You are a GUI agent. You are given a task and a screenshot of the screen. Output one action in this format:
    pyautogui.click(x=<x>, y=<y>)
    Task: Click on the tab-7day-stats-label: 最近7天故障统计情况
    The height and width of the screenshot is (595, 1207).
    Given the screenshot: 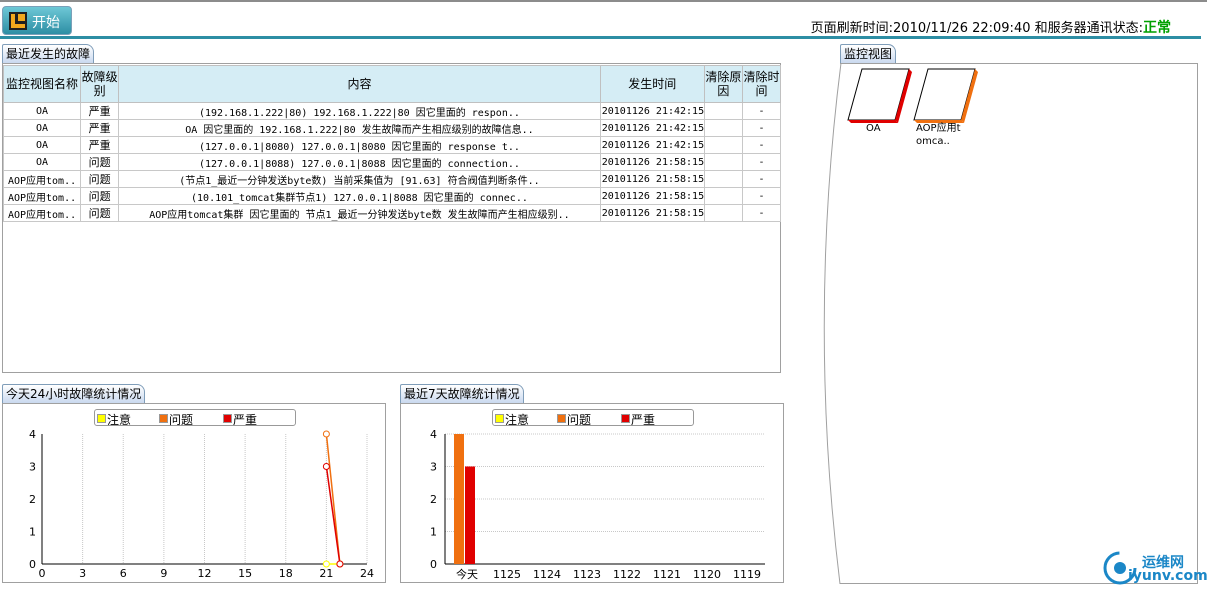 What is the action you would take?
    pyautogui.click(x=462, y=394)
    